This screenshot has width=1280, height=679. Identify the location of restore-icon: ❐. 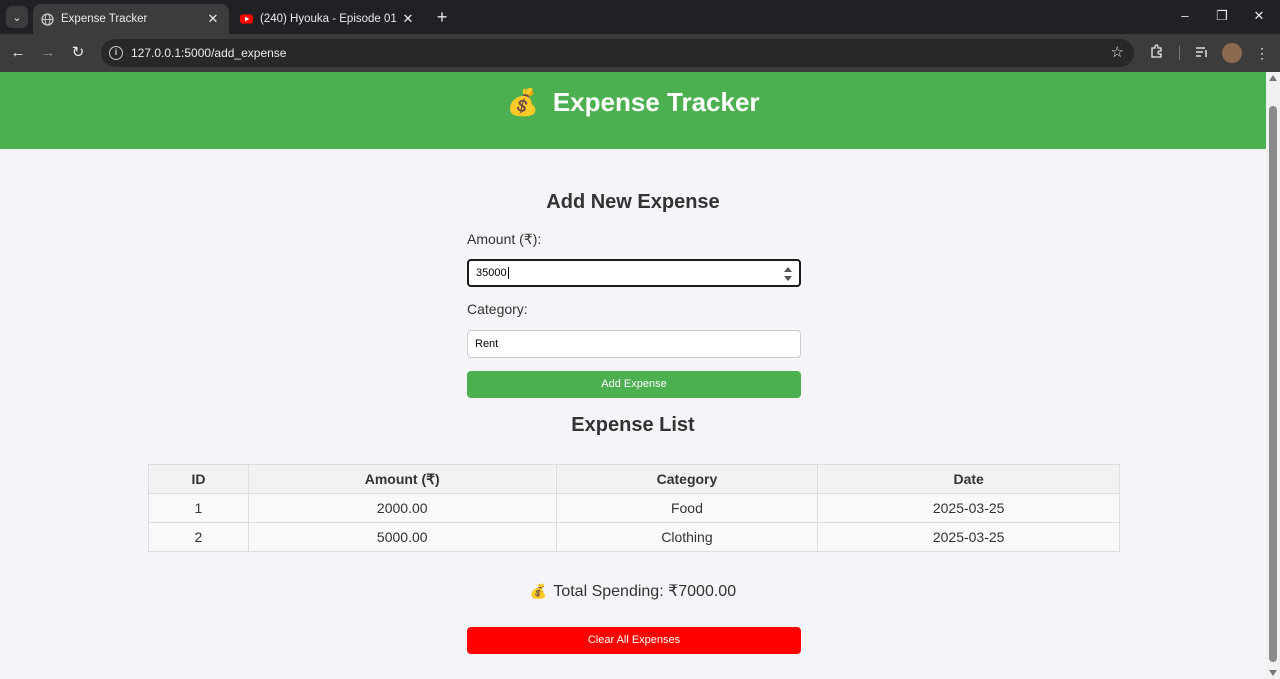
(1222, 16).